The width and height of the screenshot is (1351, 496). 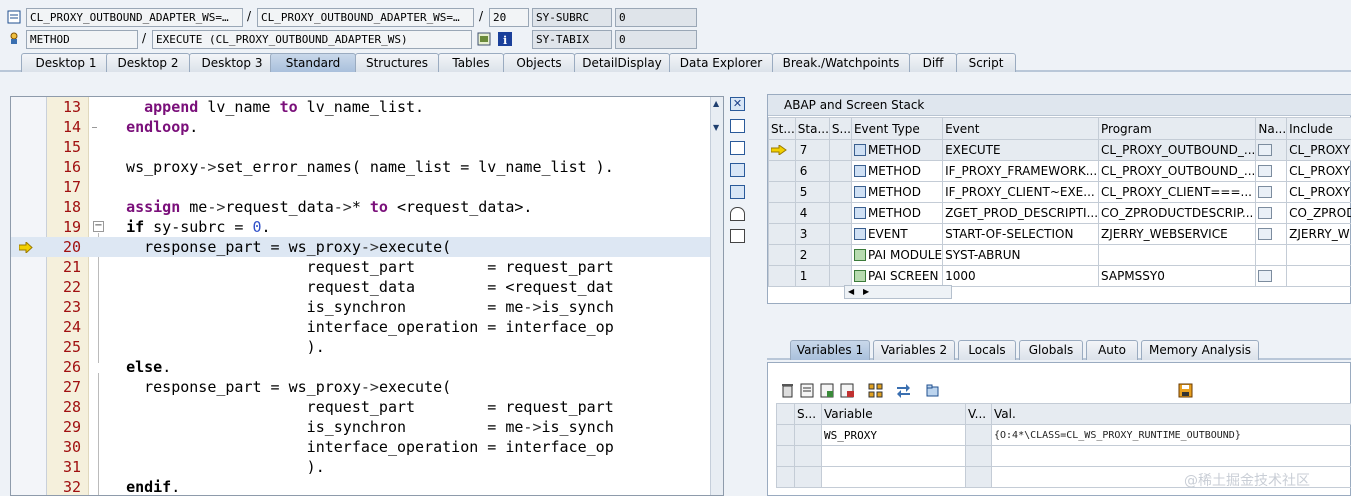 I want to click on sysvar-tabix-value: 0, so click(x=656, y=39).